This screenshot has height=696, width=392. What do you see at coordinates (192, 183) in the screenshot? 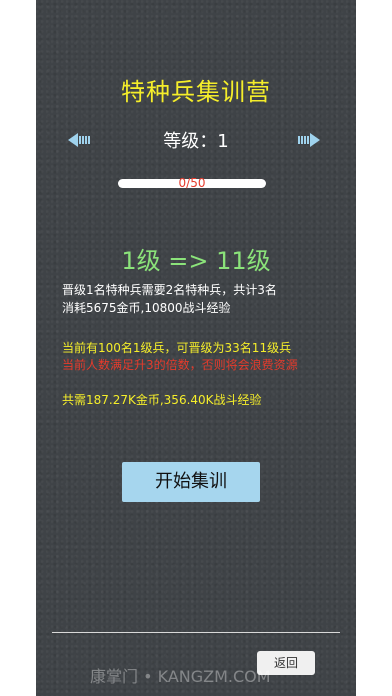
I see `progress-text: 0/50` at bounding box center [192, 183].